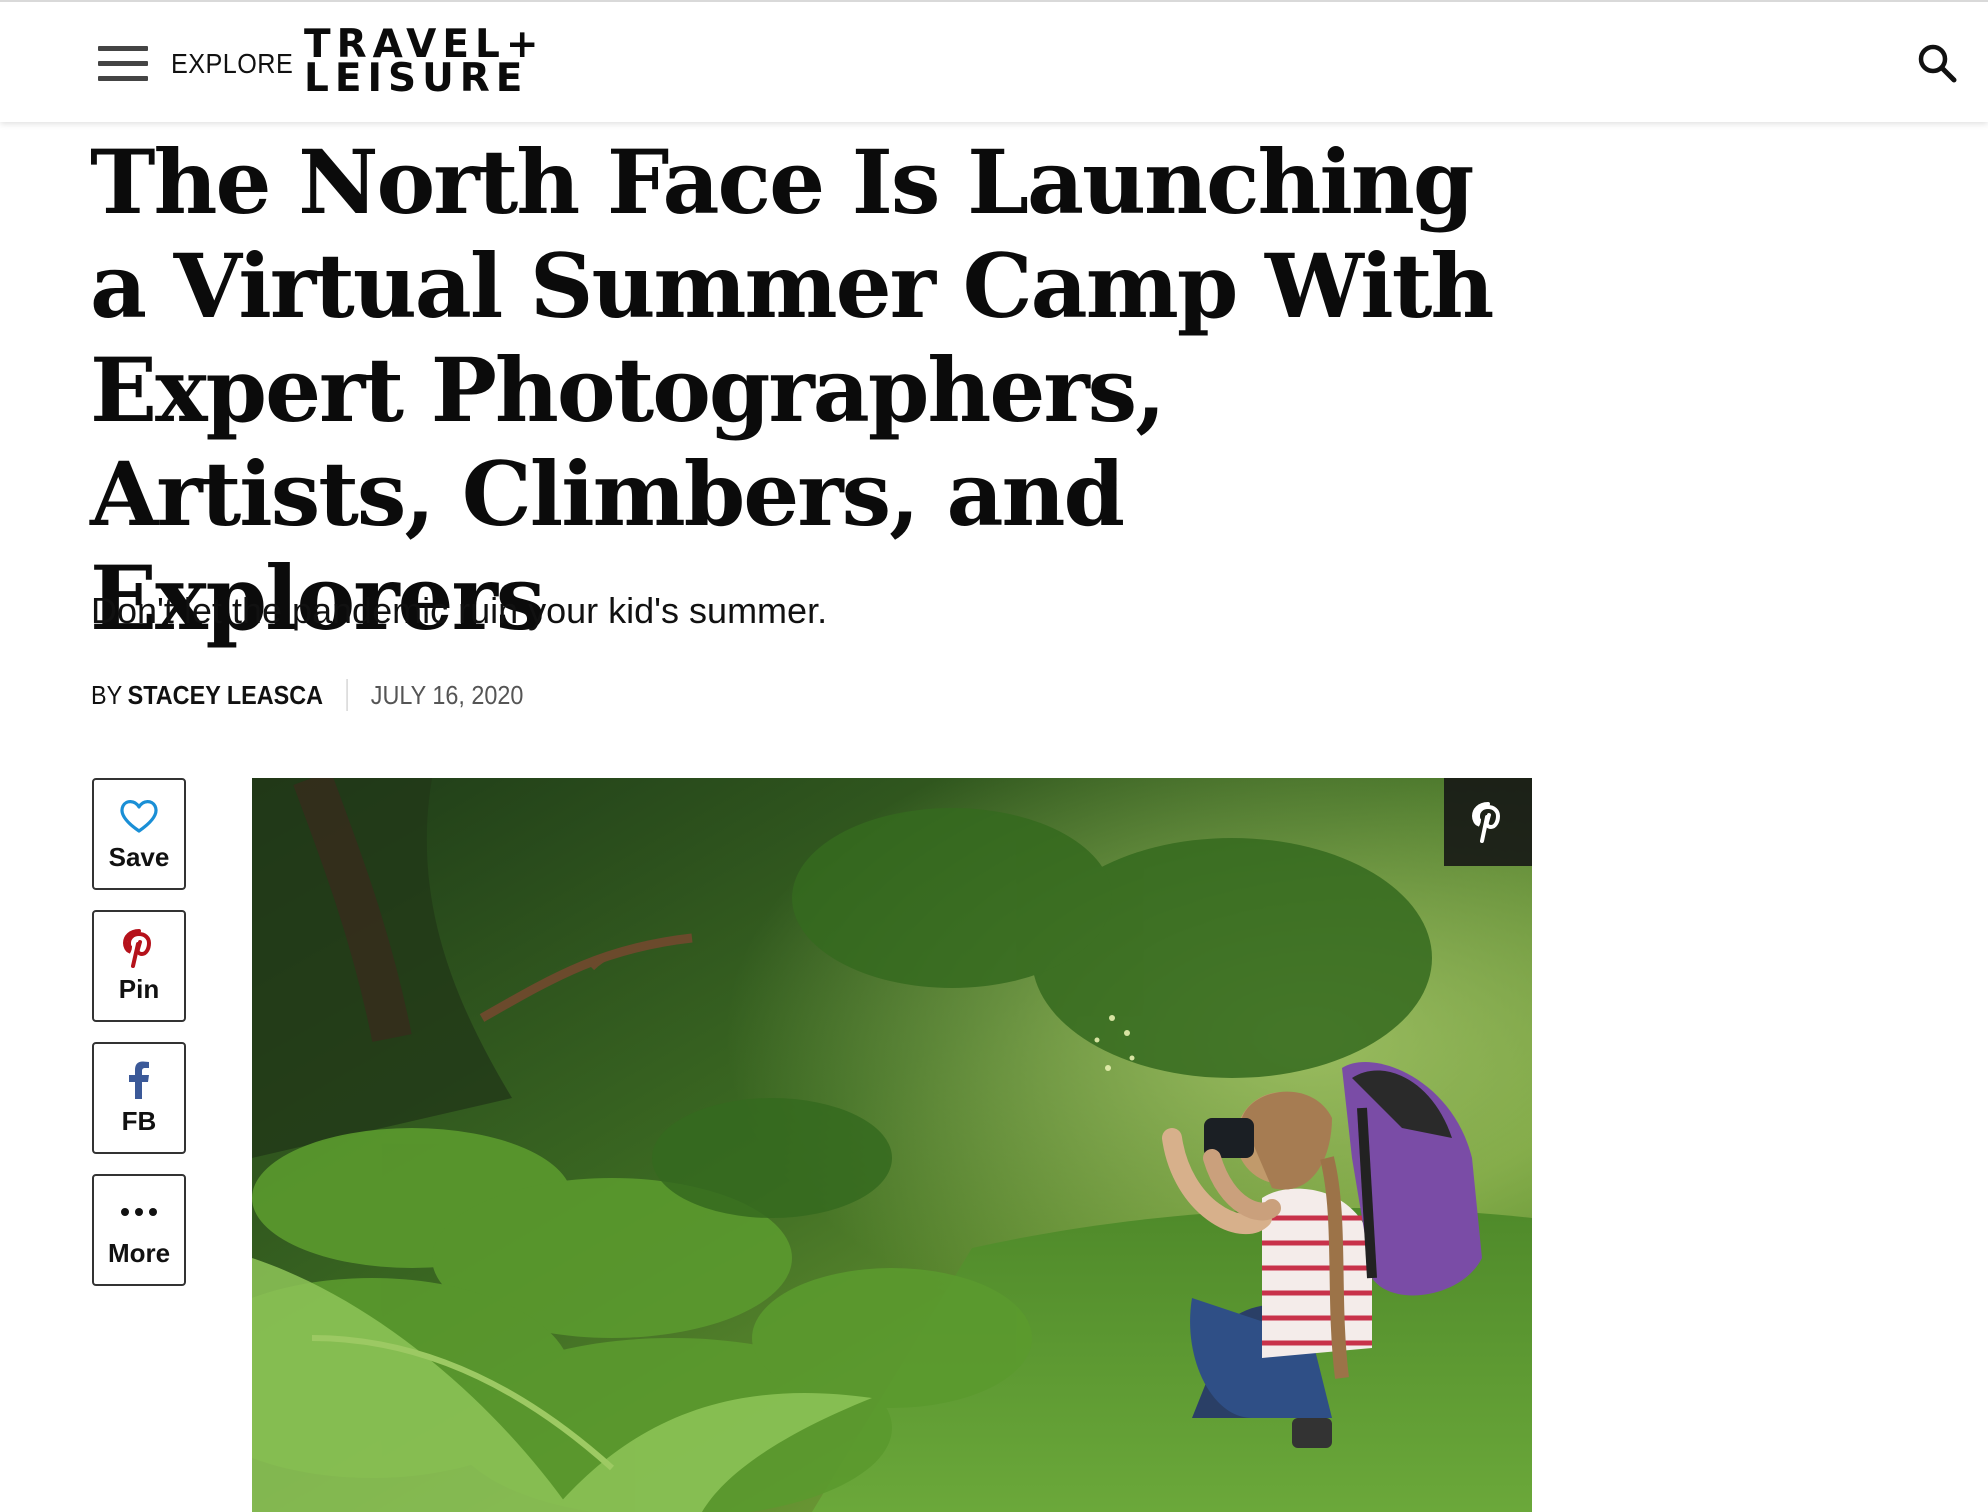 The image size is (1988, 1512). What do you see at coordinates (416, 78) in the screenshot?
I see `logo-line-2: LEISURE` at bounding box center [416, 78].